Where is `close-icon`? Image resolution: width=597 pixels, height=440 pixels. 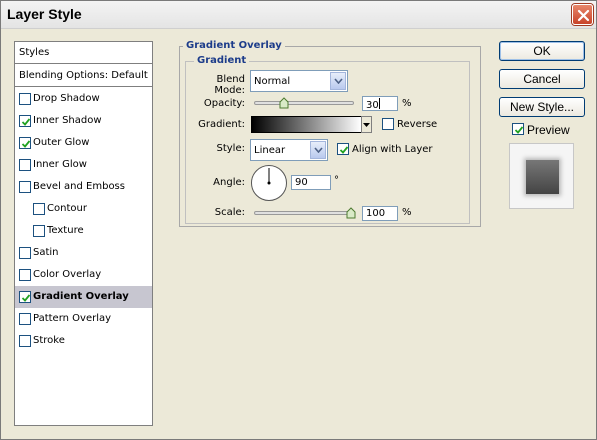
close-icon is located at coordinates (583, 15).